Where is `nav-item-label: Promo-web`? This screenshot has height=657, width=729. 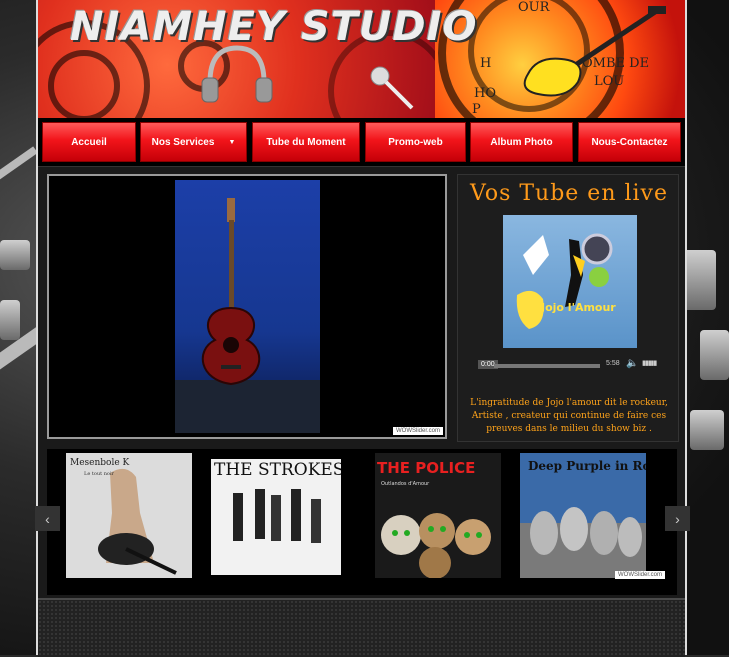 nav-item-label: Promo-web is located at coordinates (415, 142).